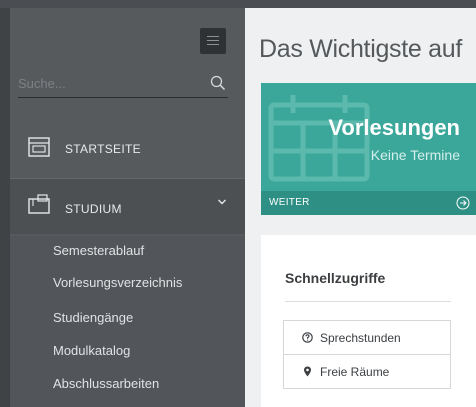 The height and width of the screenshot is (407, 476). I want to click on menu-toggle-button, so click(213, 41).